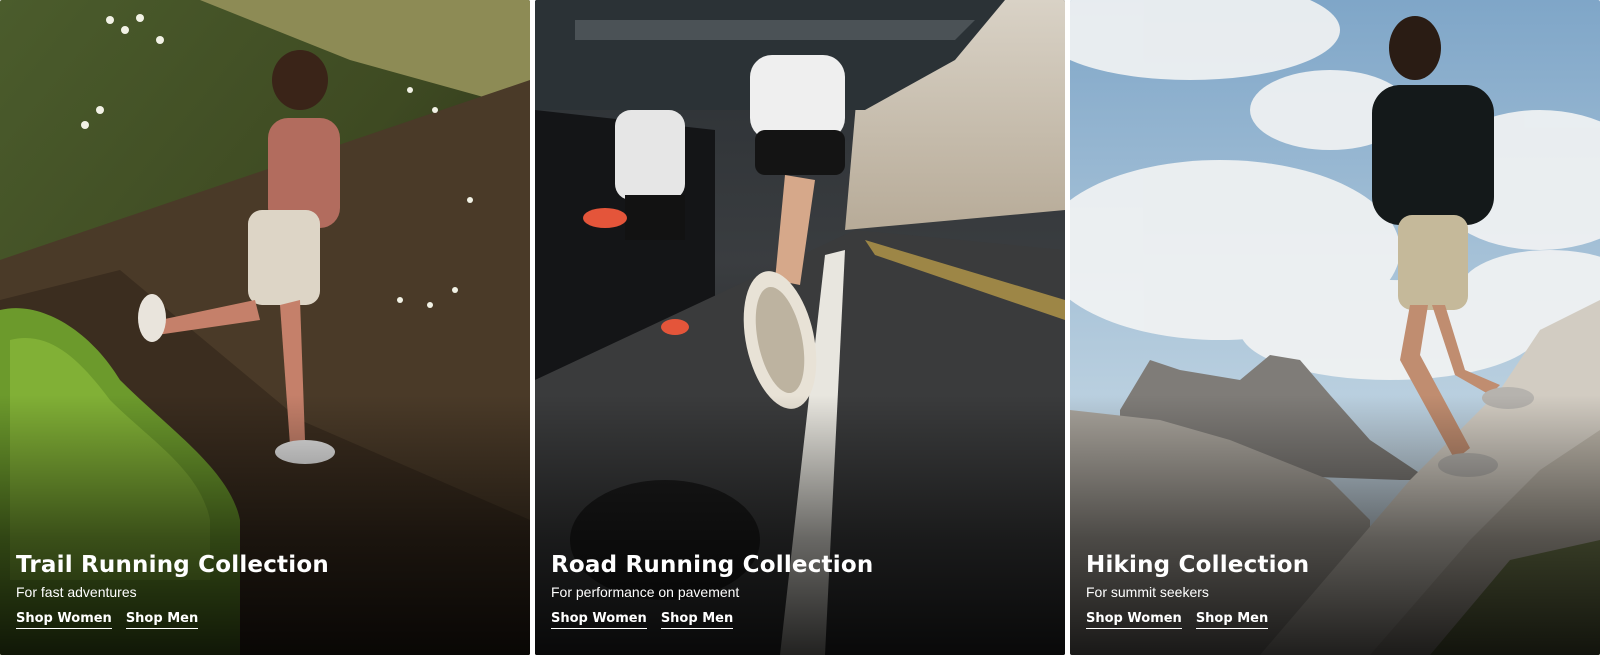 The image size is (1600, 655). I want to click on card-subtitle: For fast adventures, so click(76, 592).